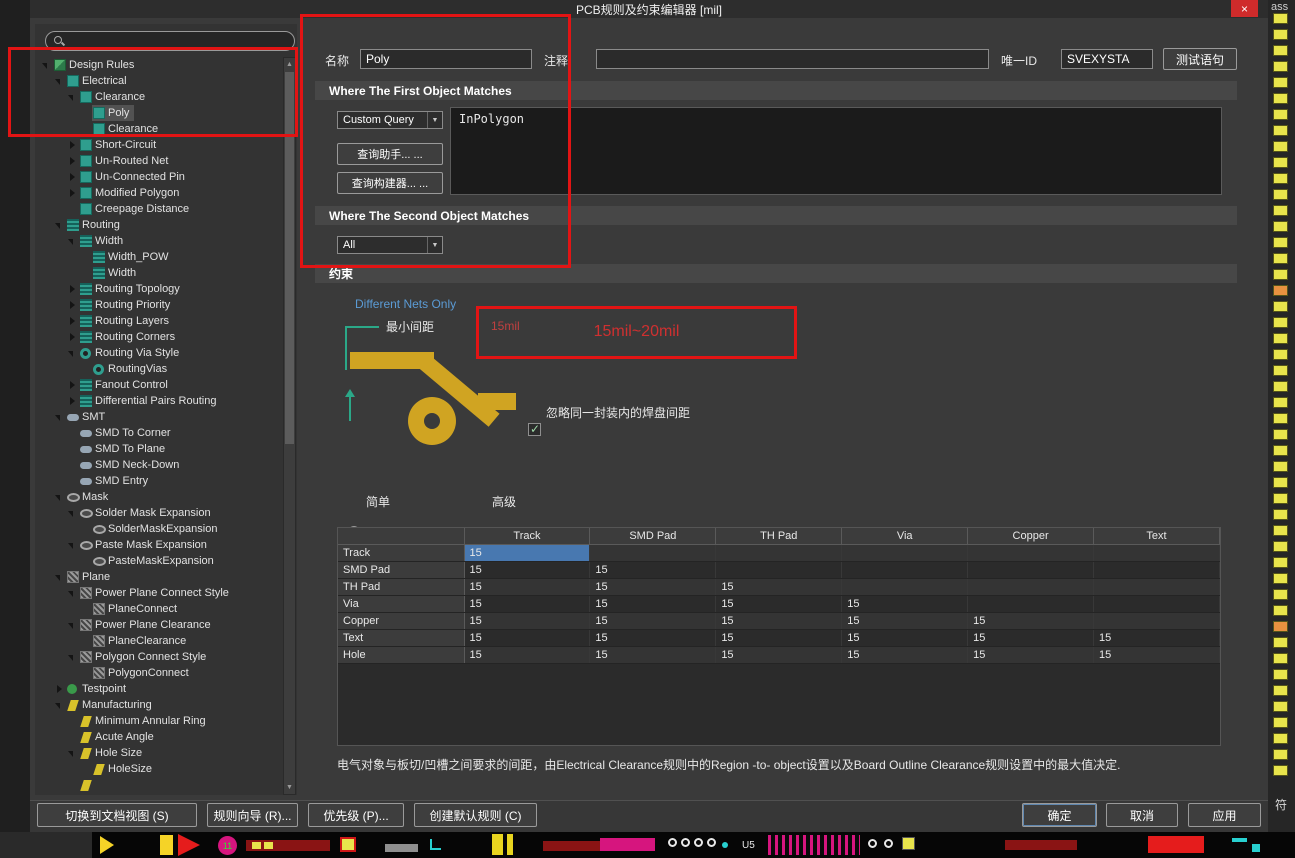 The height and width of the screenshot is (858, 1295). I want to click on tree-item-width: Width, so click(159, 241).